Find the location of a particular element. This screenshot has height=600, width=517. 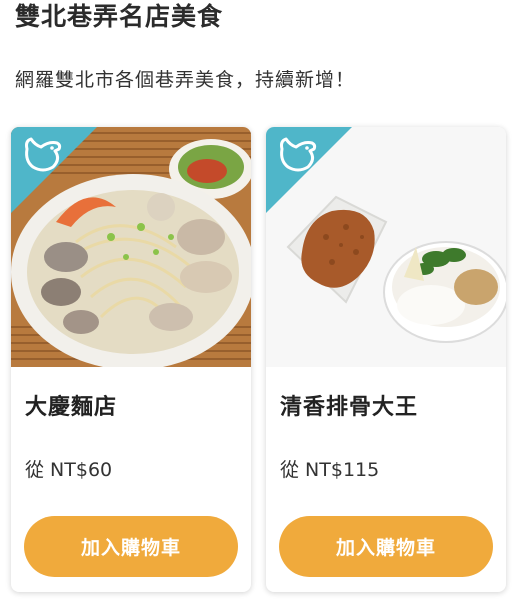

product-name: 大慶麵店 is located at coordinates (71, 407).